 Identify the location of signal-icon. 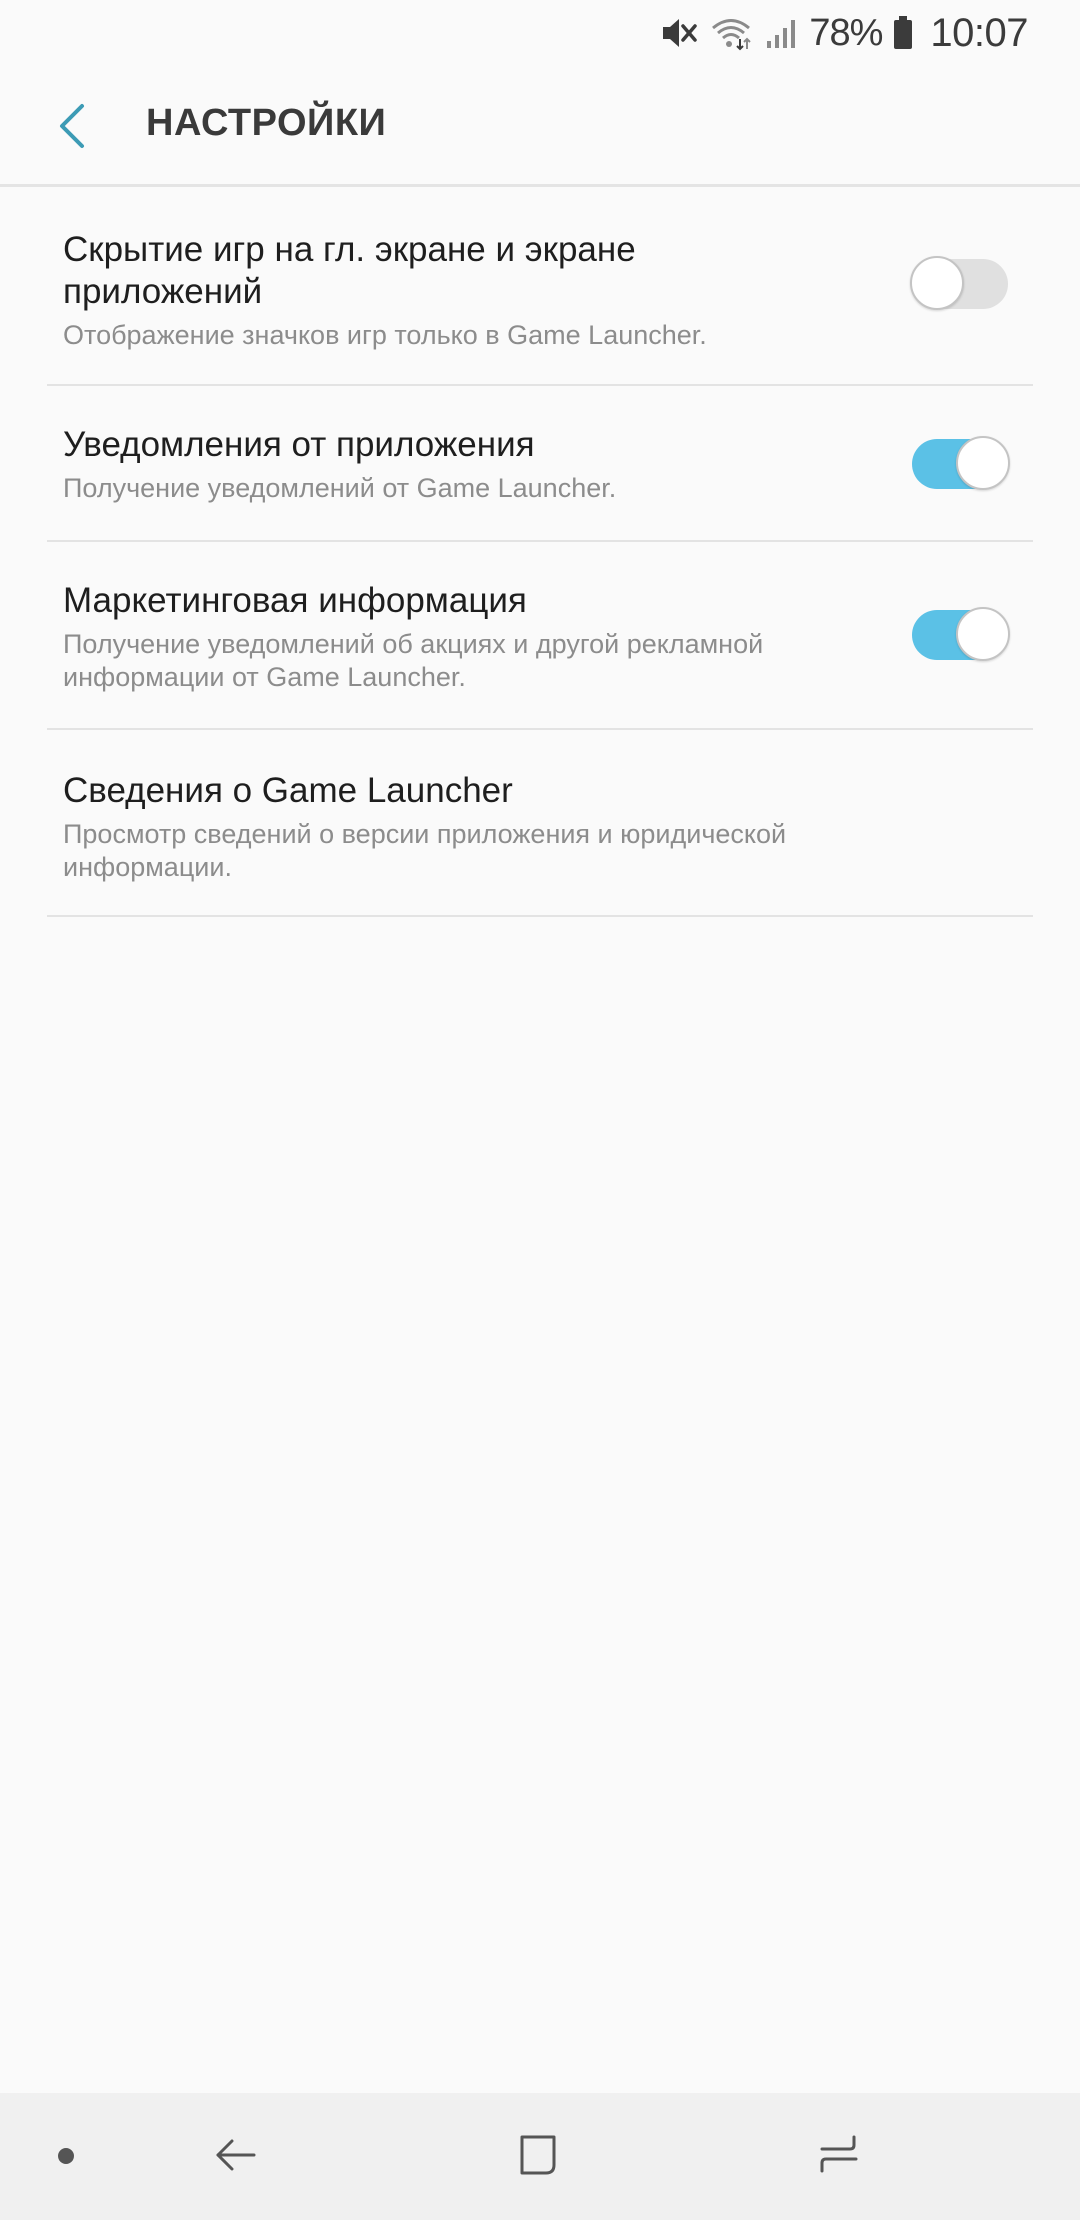
(781, 33).